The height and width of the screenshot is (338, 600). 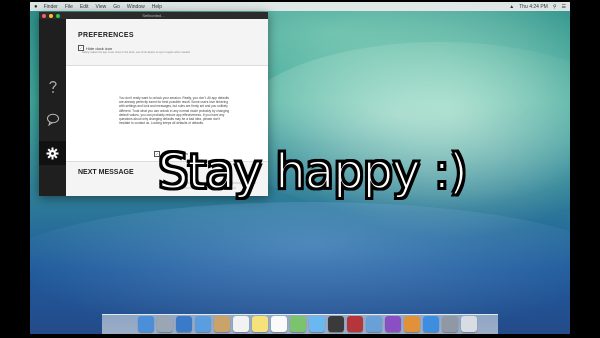 What do you see at coordinates (146, 324) in the screenshot?
I see `finder-icon` at bounding box center [146, 324].